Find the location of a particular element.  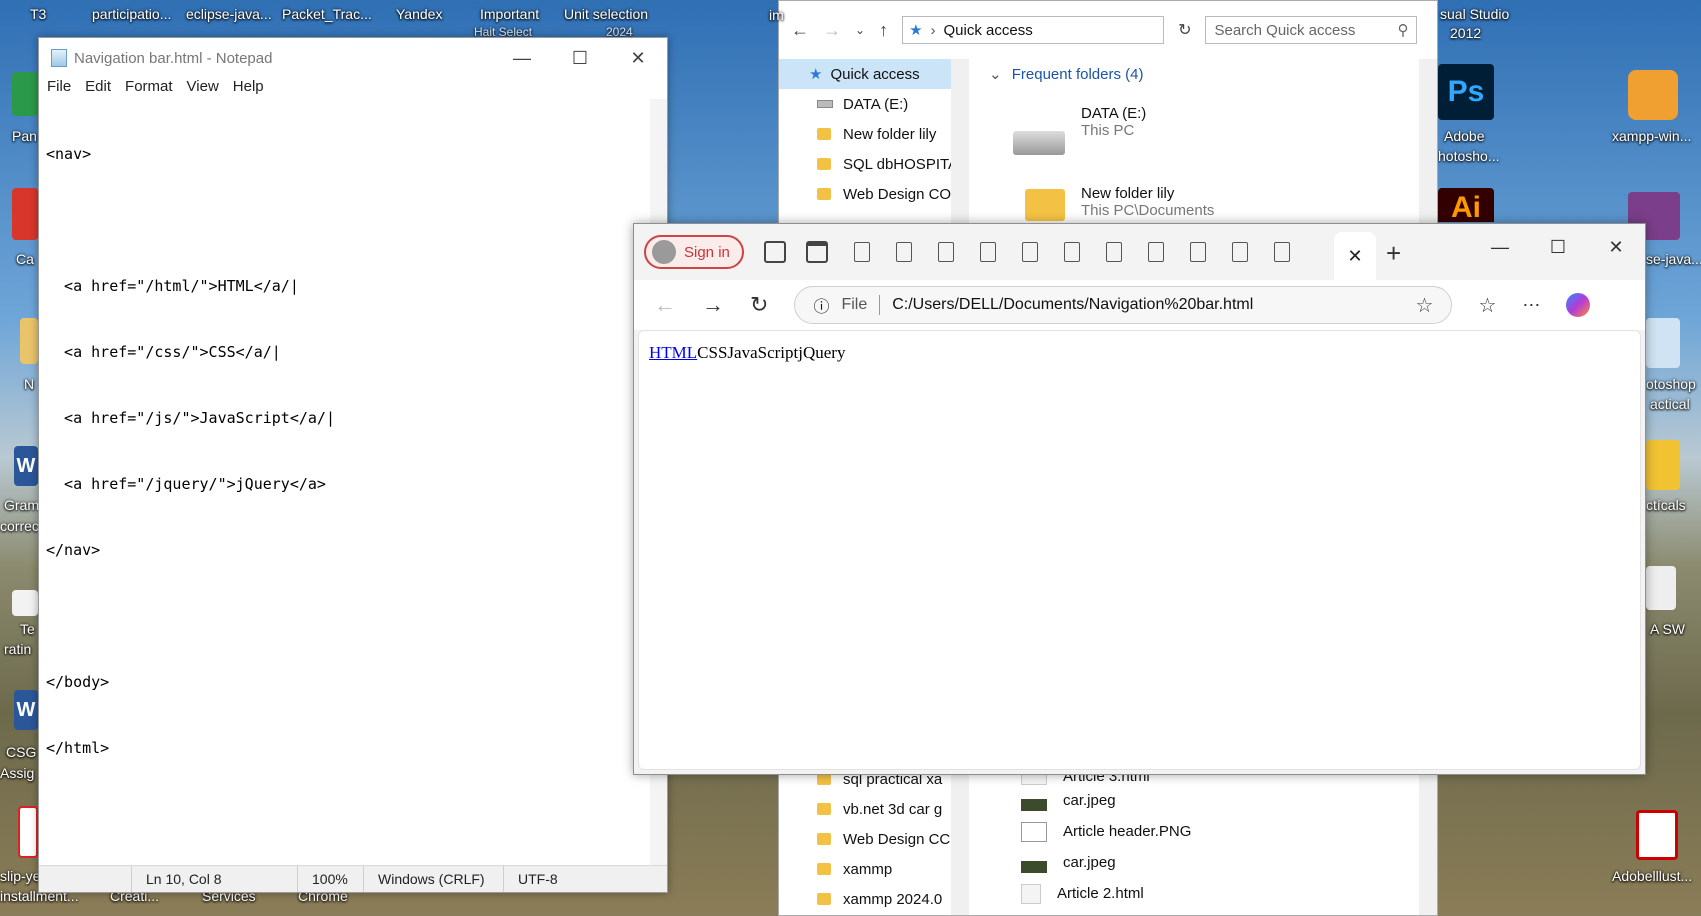

section-header: ⌄ Frequent folders (4) is located at coordinates (1194, 71).